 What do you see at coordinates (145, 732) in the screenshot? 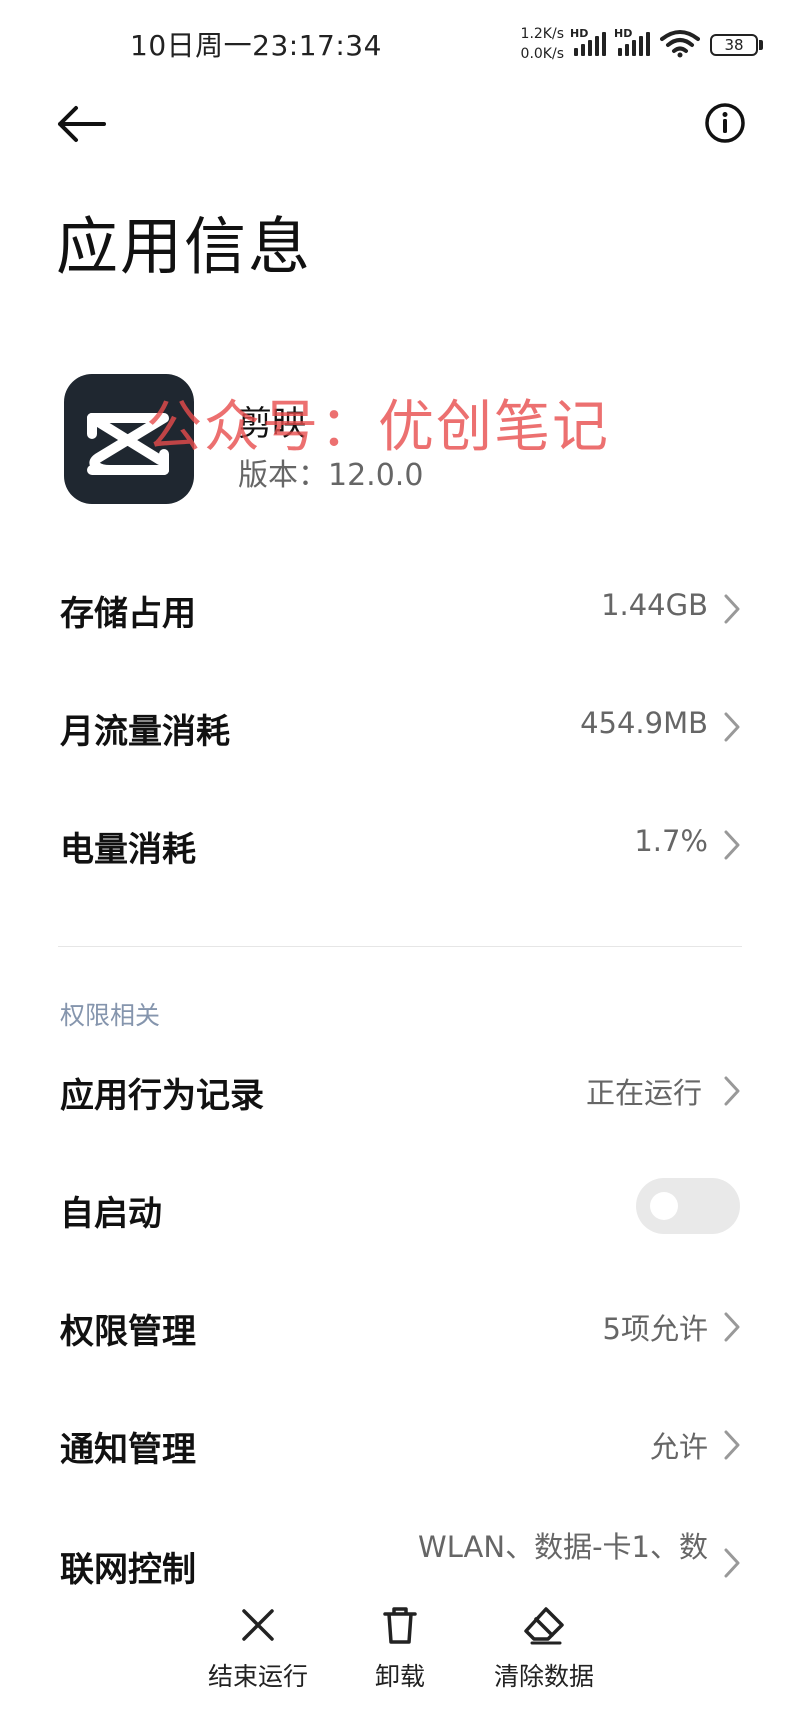
I see `row-label: 月流量消耗` at bounding box center [145, 732].